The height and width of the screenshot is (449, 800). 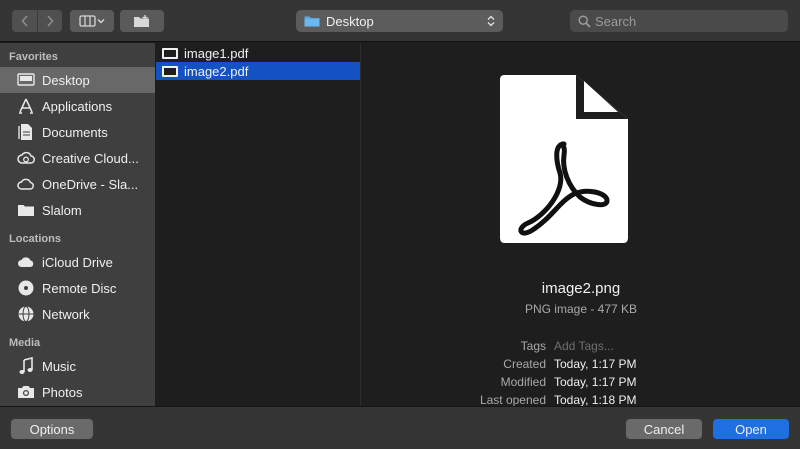 I want to click on metadata-key: Tags, so click(x=533, y=346).